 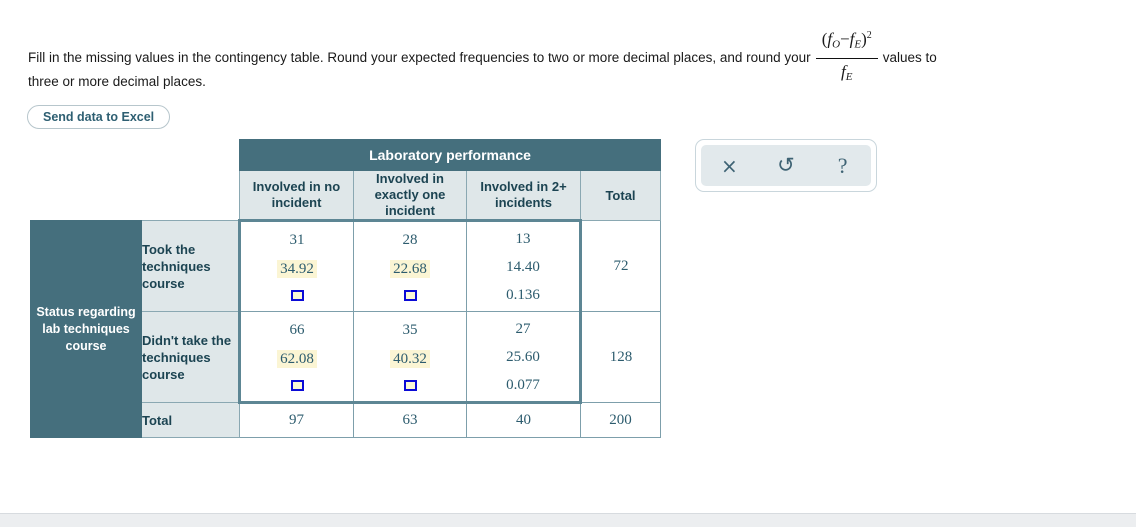 I want to click on row-label-took-course: Took the techniques course, so click(x=190, y=266).